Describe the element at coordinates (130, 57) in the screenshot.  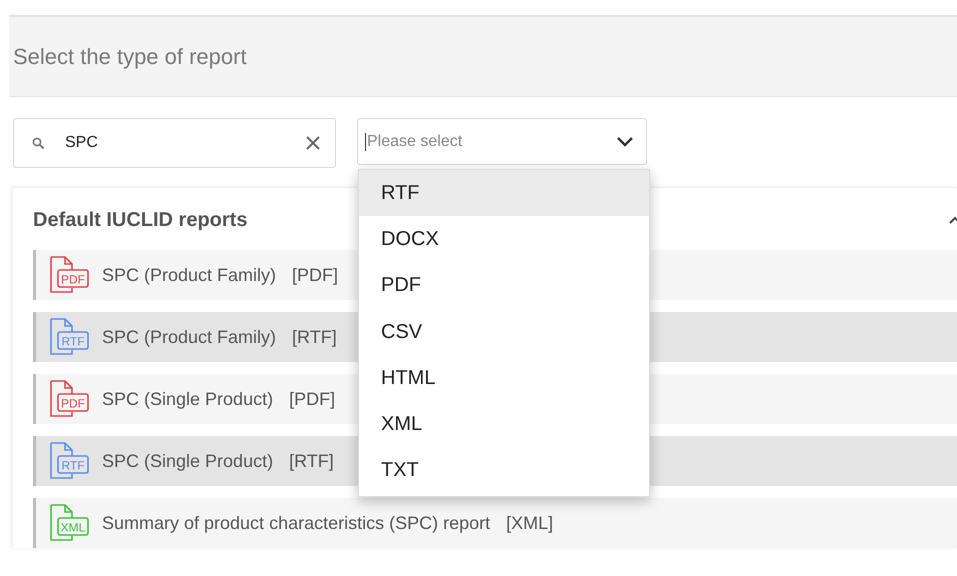
I see `page-title: Select the type of report` at that location.